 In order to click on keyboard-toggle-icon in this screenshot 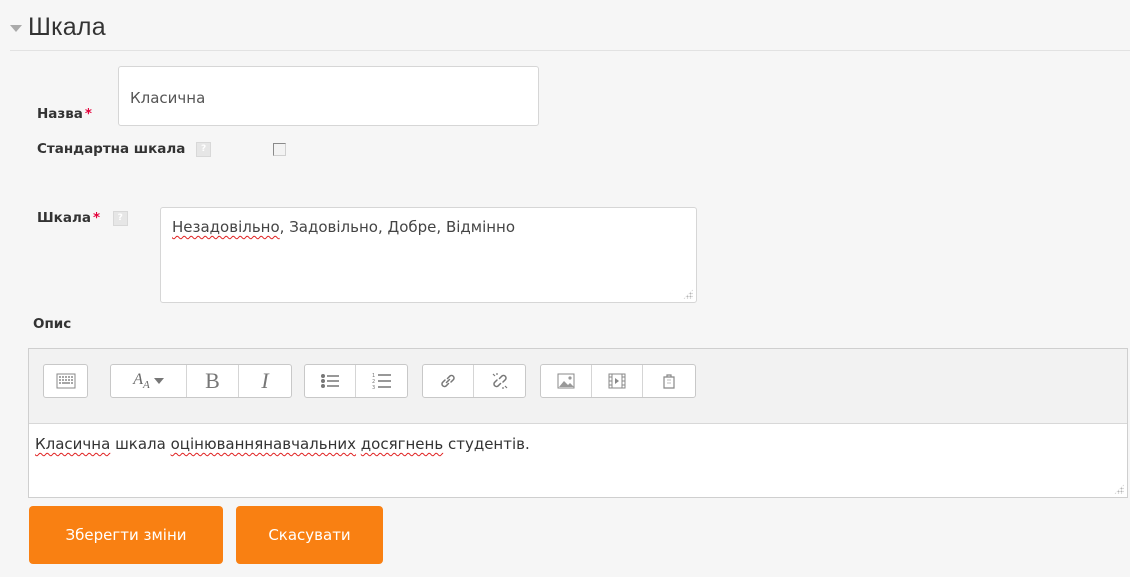, I will do `click(65, 381)`.